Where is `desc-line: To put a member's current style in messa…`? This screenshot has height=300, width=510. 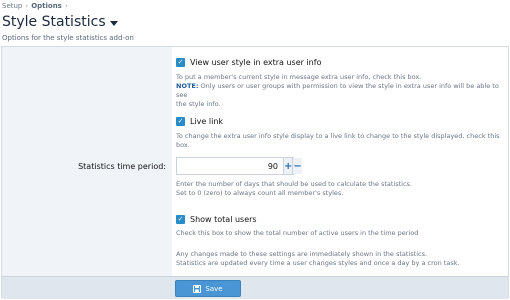
desc-line: To put a member's current style in messa… is located at coordinates (299, 77).